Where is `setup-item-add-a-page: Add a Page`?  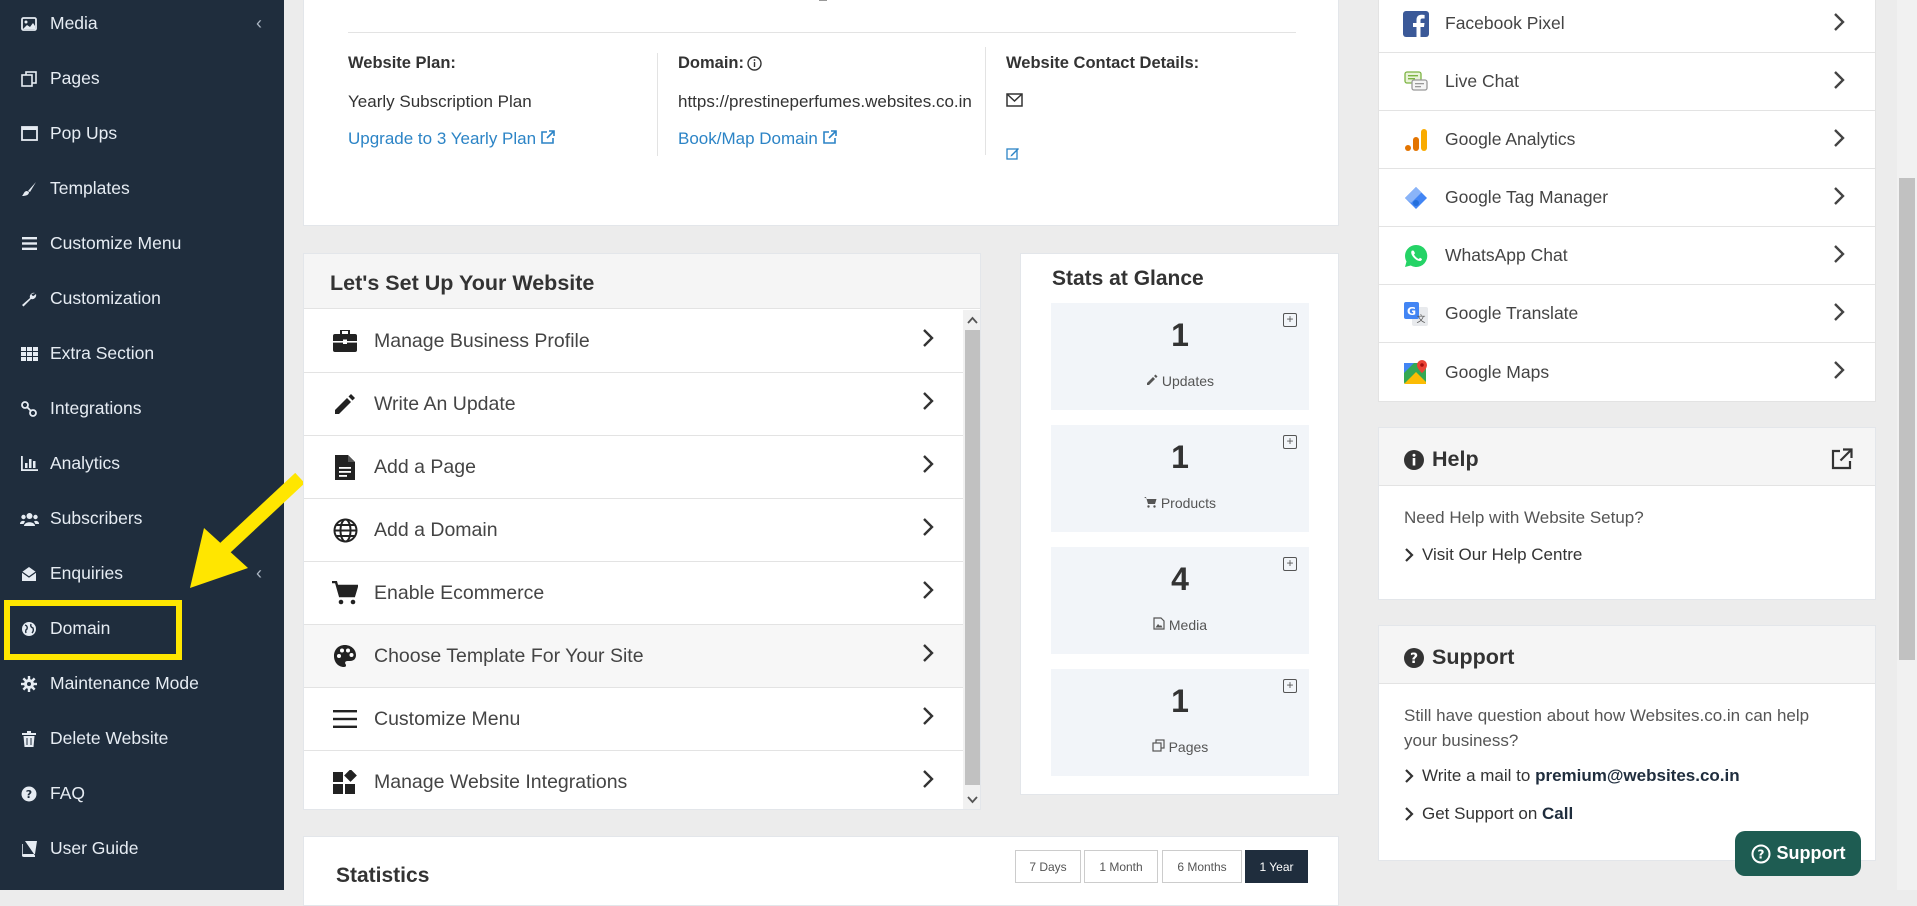 setup-item-add-a-page: Add a Page is located at coordinates (634, 467).